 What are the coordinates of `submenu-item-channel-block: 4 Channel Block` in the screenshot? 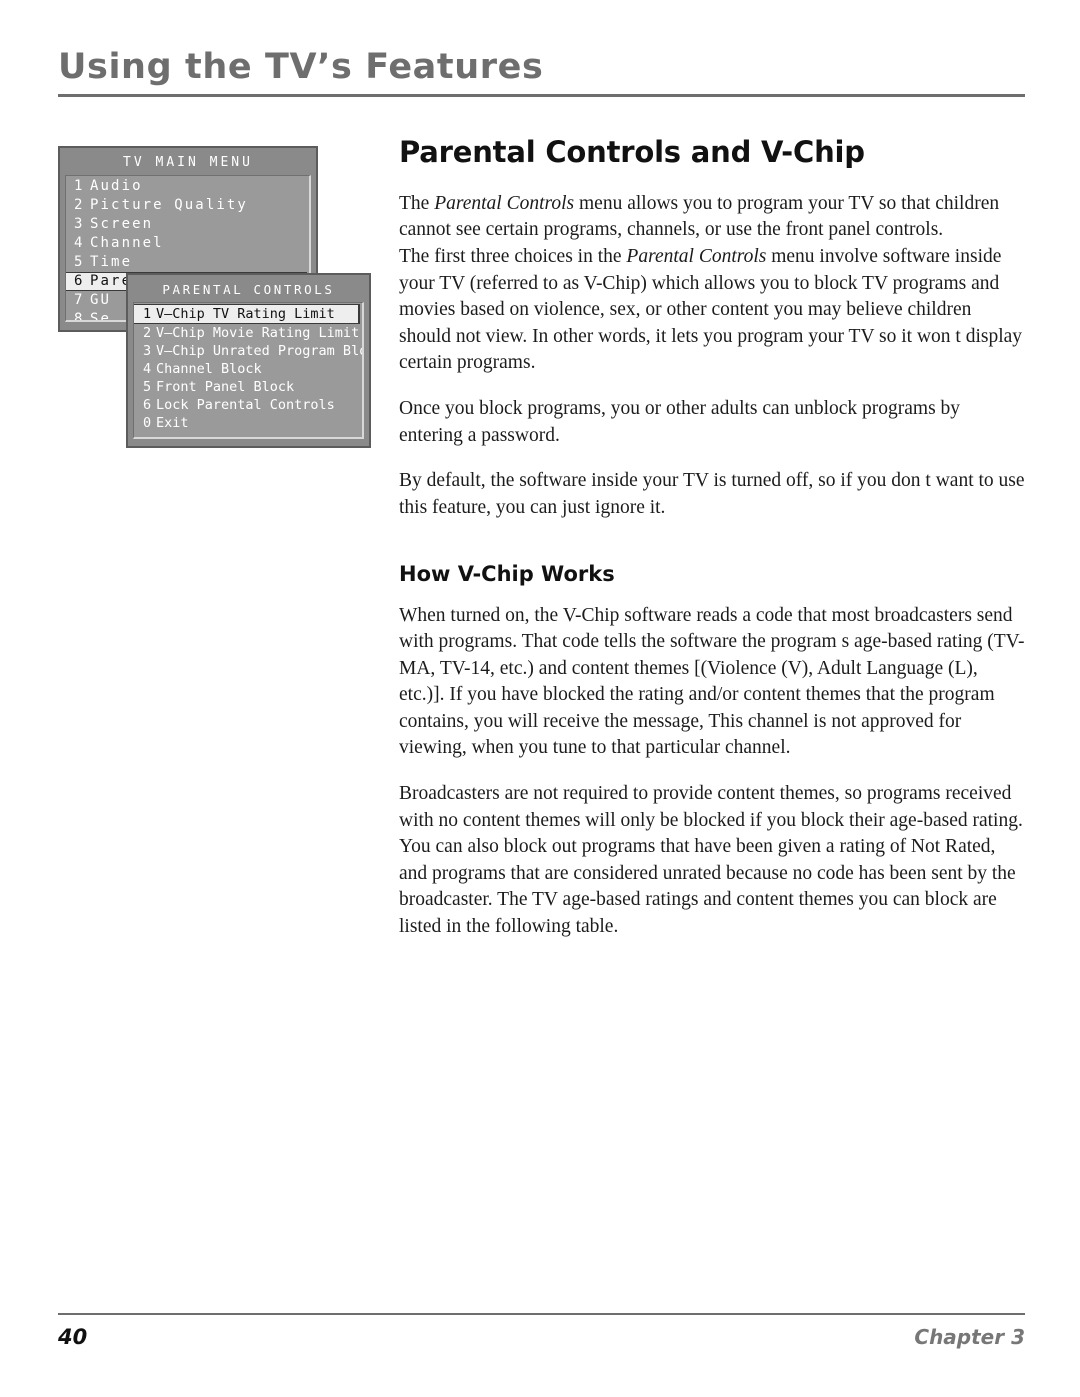 It's located at (248, 369).